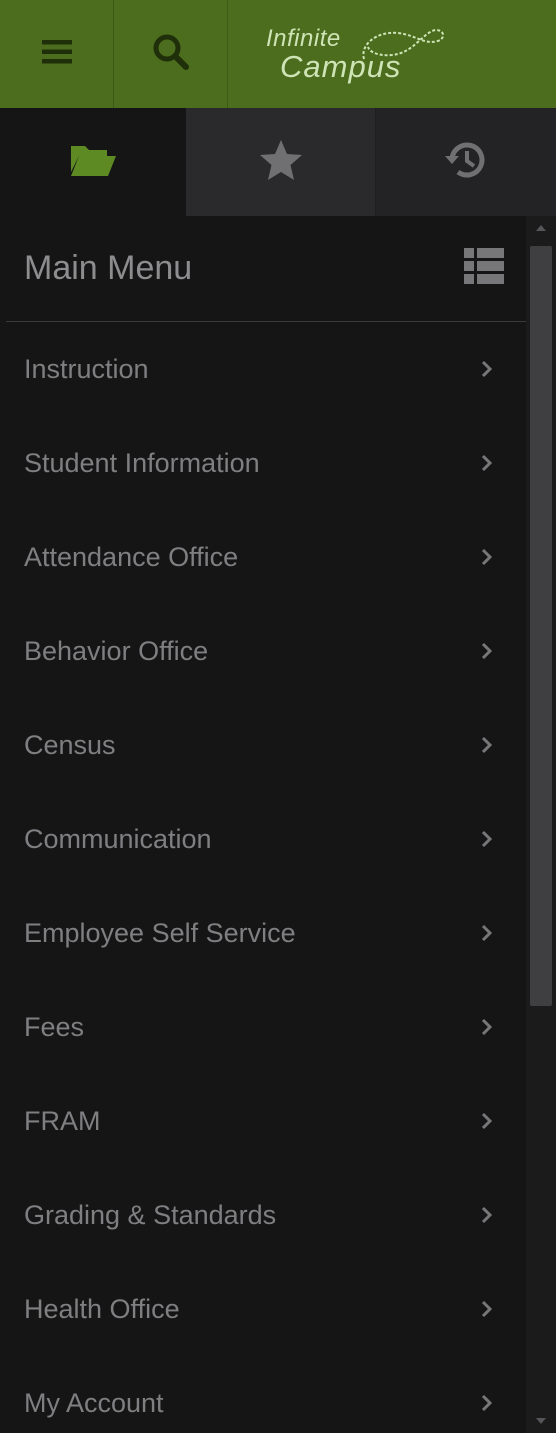 The height and width of the screenshot is (1433, 556). Describe the element at coordinates (70, 744) in the screenshot. I see `menu-item-label: Census` at that location.